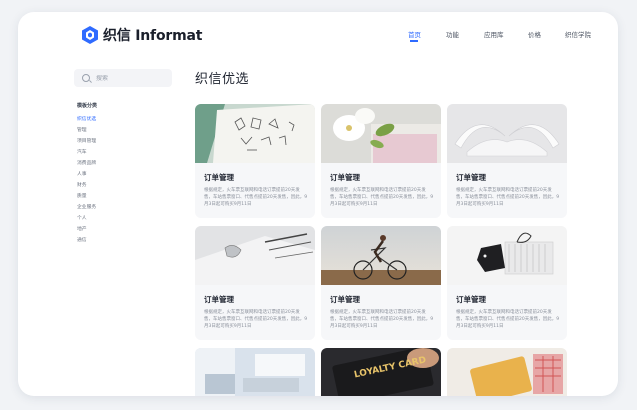  I want to click on nav-features: 功能, so click(452, 34).